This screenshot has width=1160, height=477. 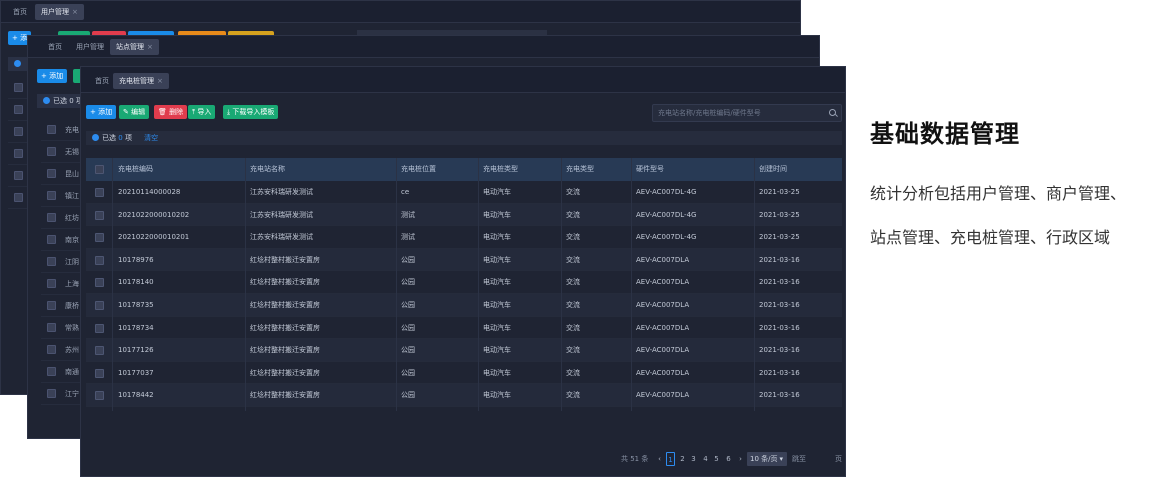 I want to click on selected-count: 0, so click(x=120, y=138).